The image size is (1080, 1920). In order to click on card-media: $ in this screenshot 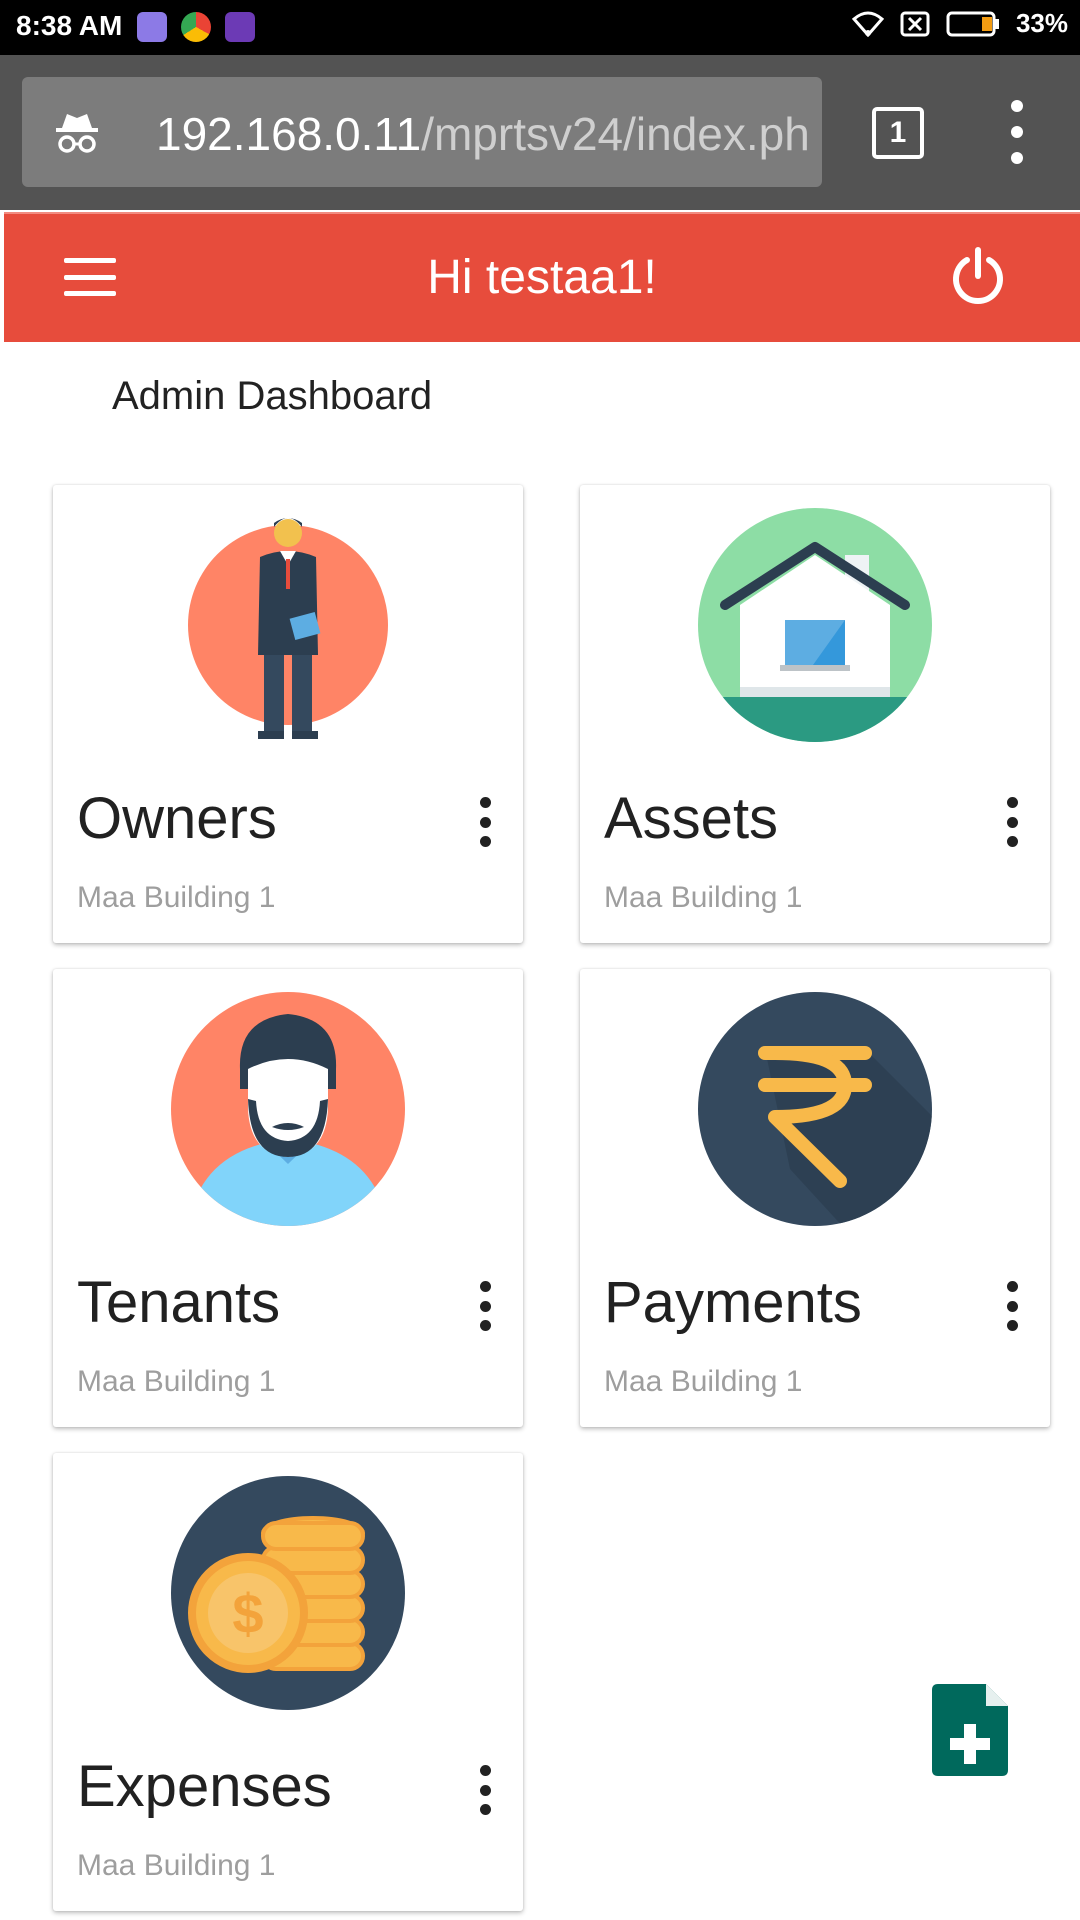, I will do `click(288, 1593)`.